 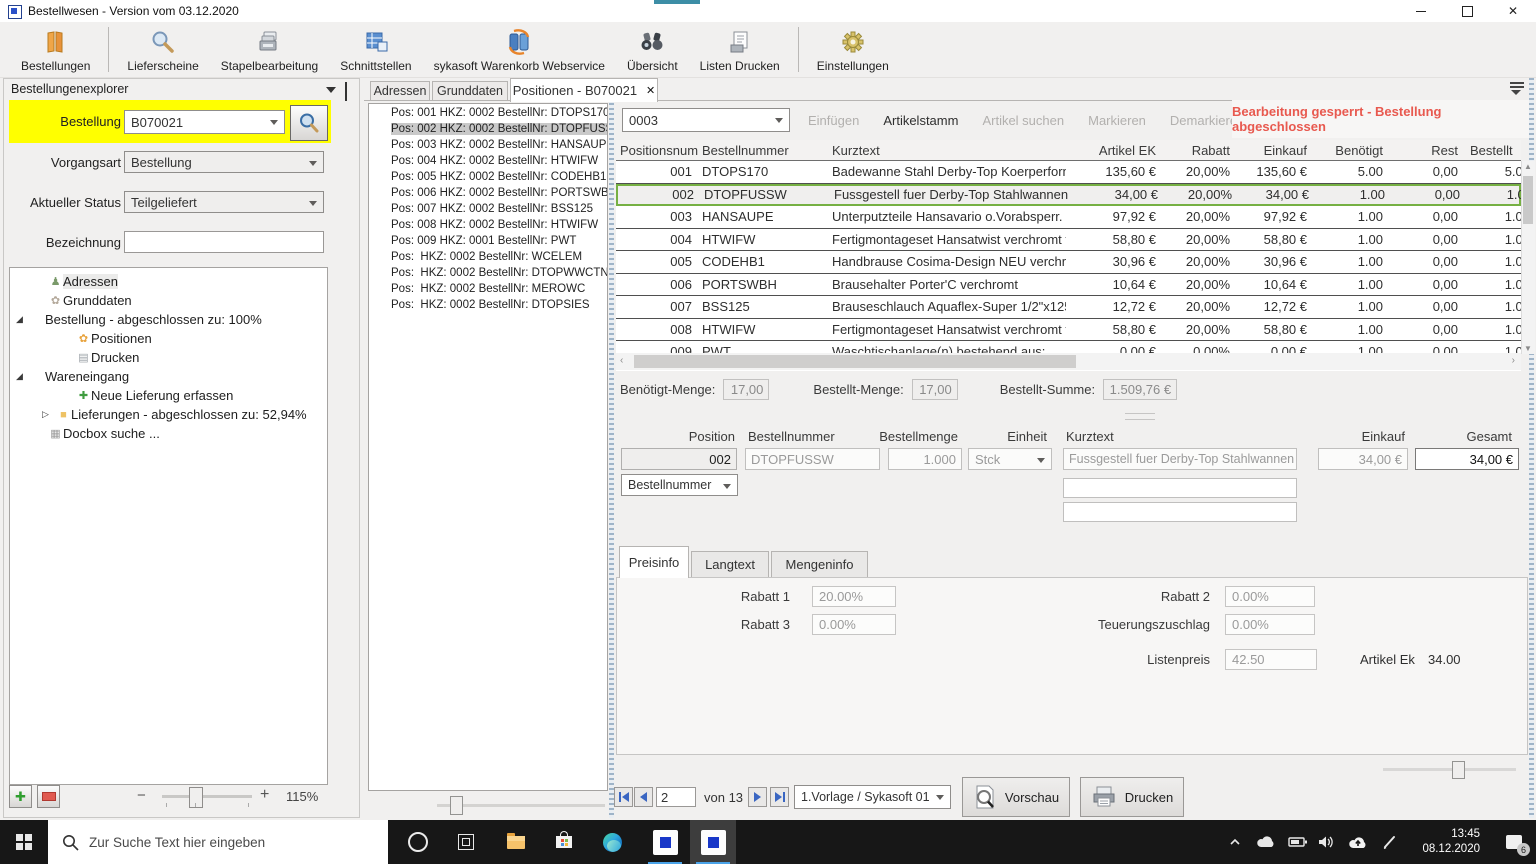 I want to click on pane-menu-icon, so click(x=1517, y=89).